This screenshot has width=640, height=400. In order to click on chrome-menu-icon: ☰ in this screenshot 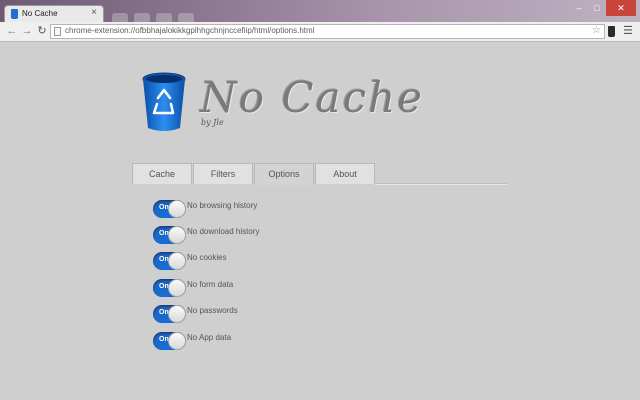, I will do `click(628, 31)`.